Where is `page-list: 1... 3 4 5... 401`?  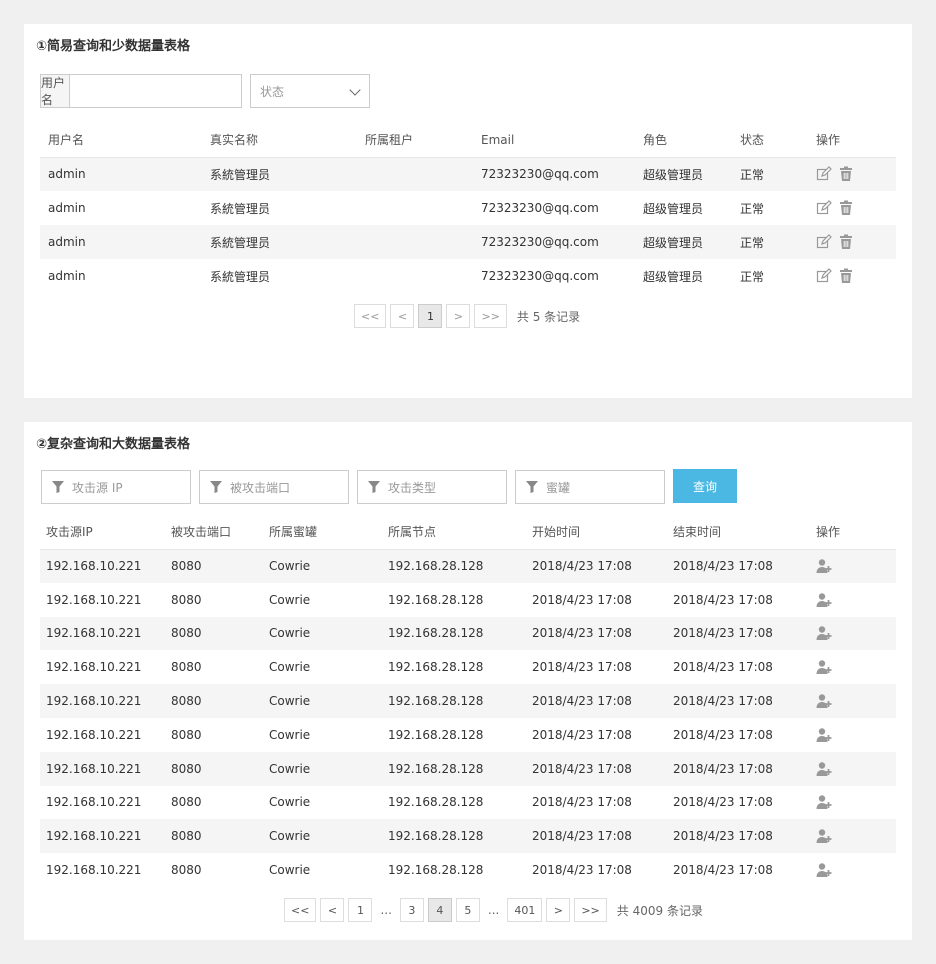 page-list: 1... 3 4 5... 401 is located at coordinates (445, 910).